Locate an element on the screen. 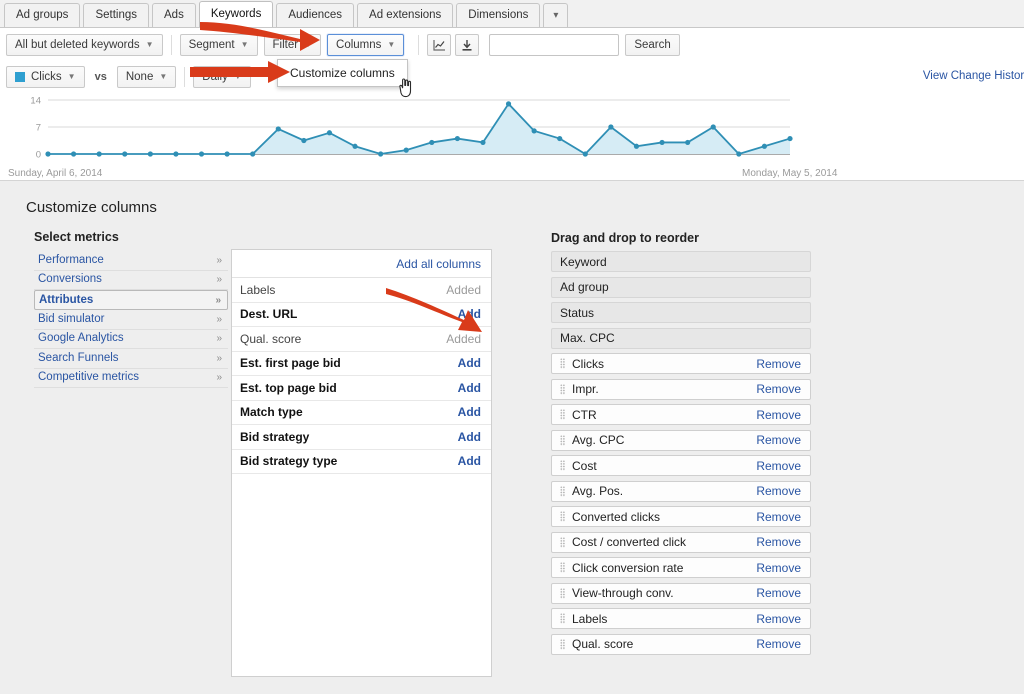 The image size is (1024, 694). granularity-dropdown: Daily ▼ is located at coordinates (222, 77).